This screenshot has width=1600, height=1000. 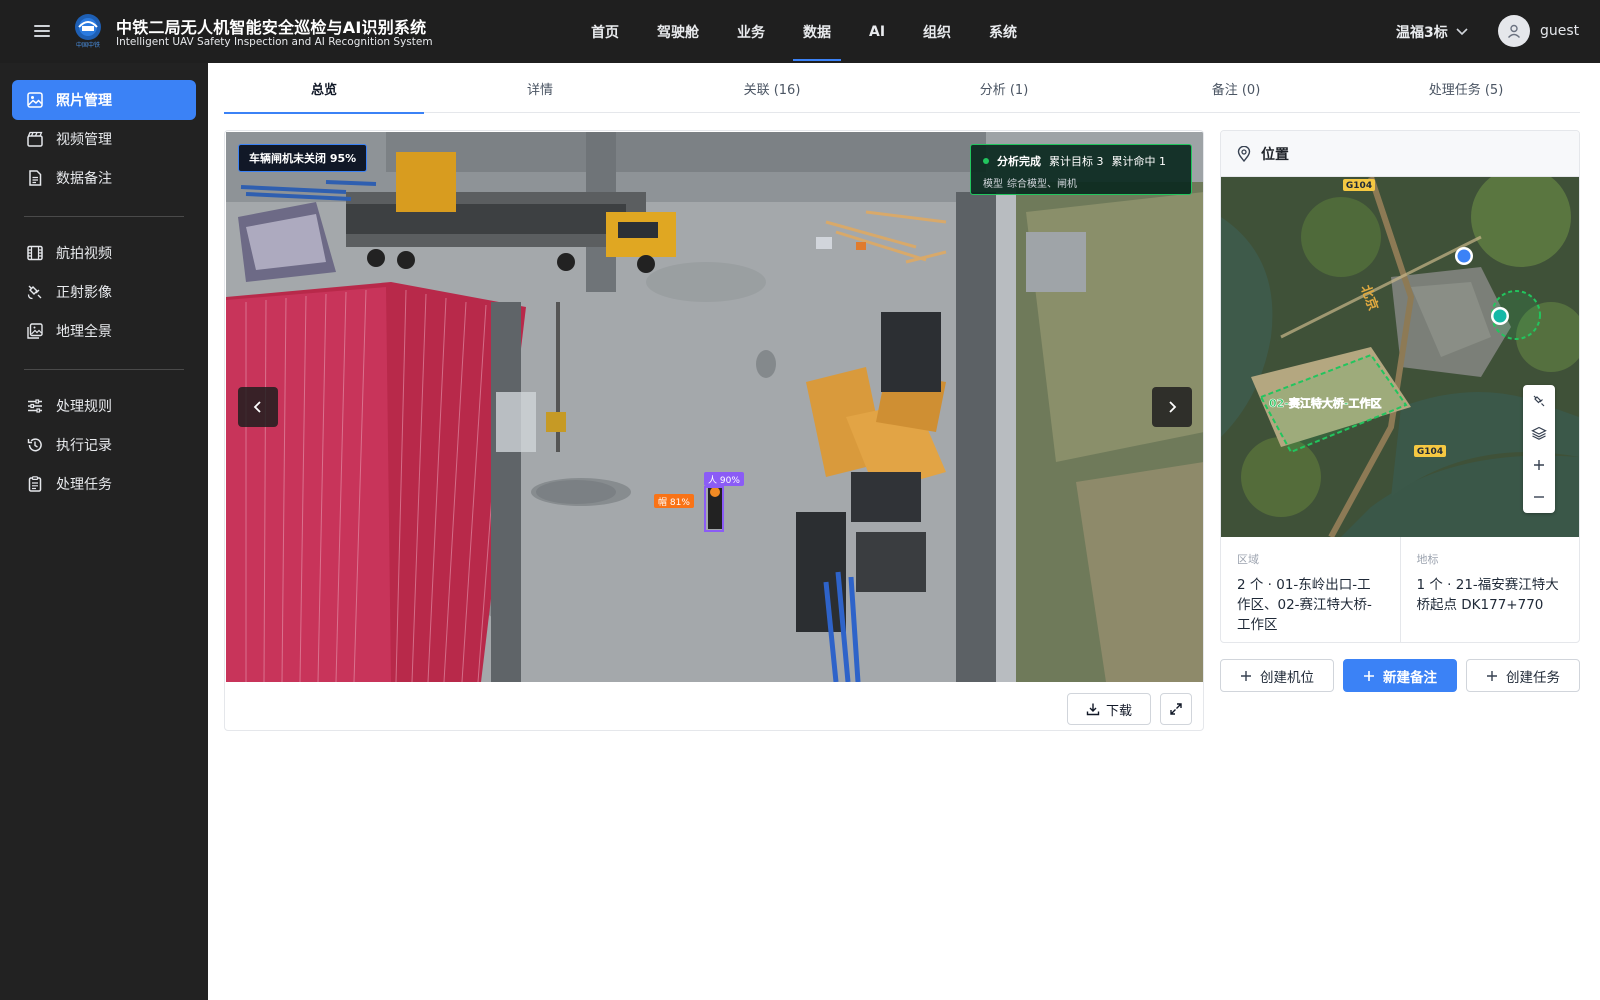 I want to click on tab-notes: 备注 (0), so click(x=1236, y=88).